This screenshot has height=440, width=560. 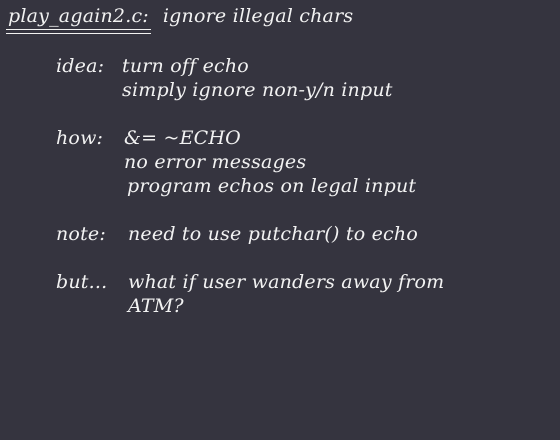 I want to click on how-line-2: no error messages, so click(x=215, y=162).